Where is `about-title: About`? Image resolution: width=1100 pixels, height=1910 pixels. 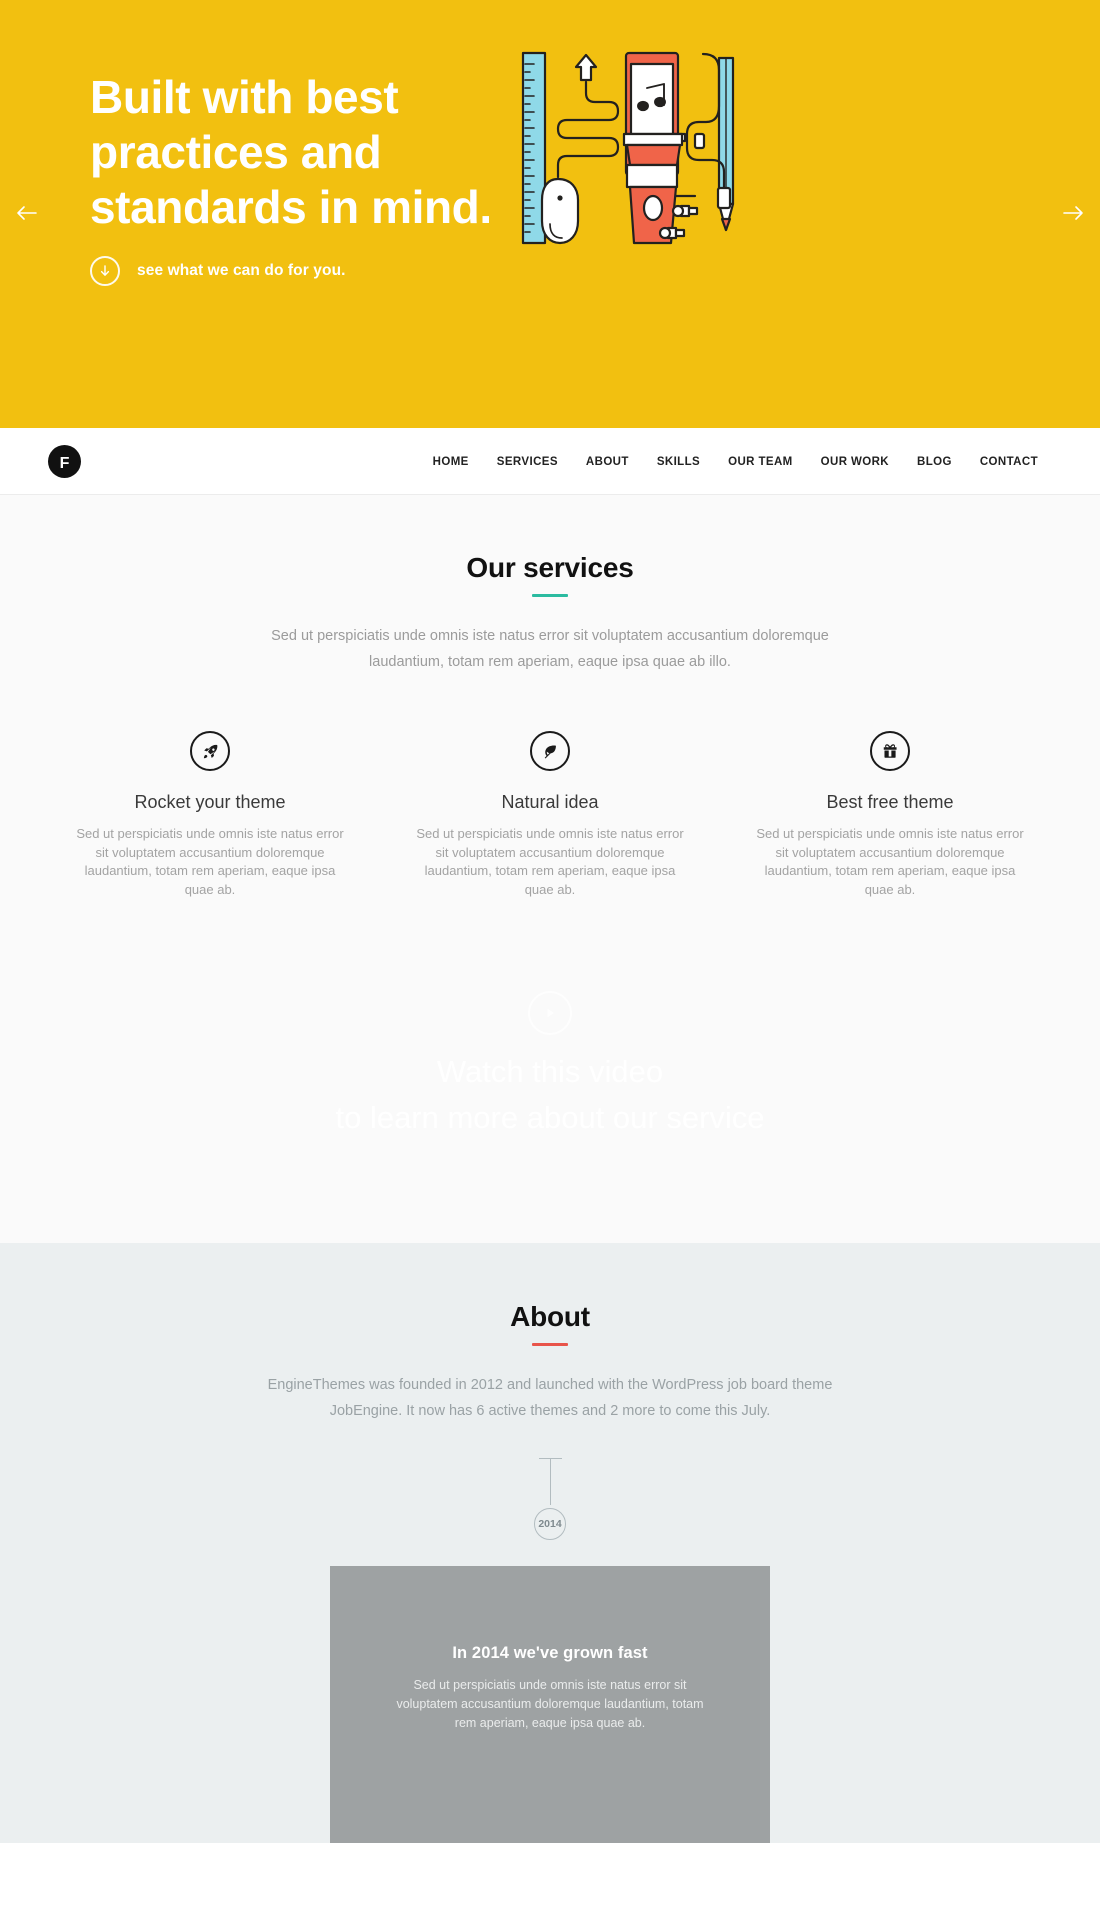
about-title: About is located at coordinates (550, 1316).